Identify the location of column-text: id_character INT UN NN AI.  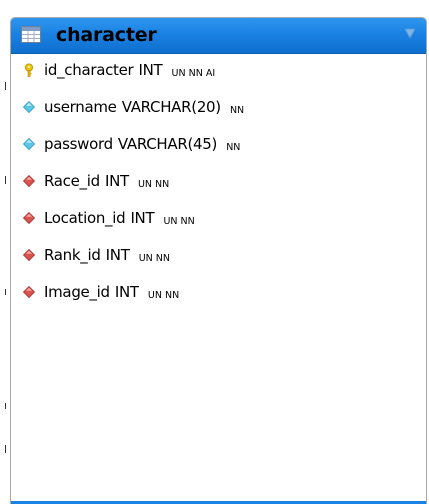
(129, 72).